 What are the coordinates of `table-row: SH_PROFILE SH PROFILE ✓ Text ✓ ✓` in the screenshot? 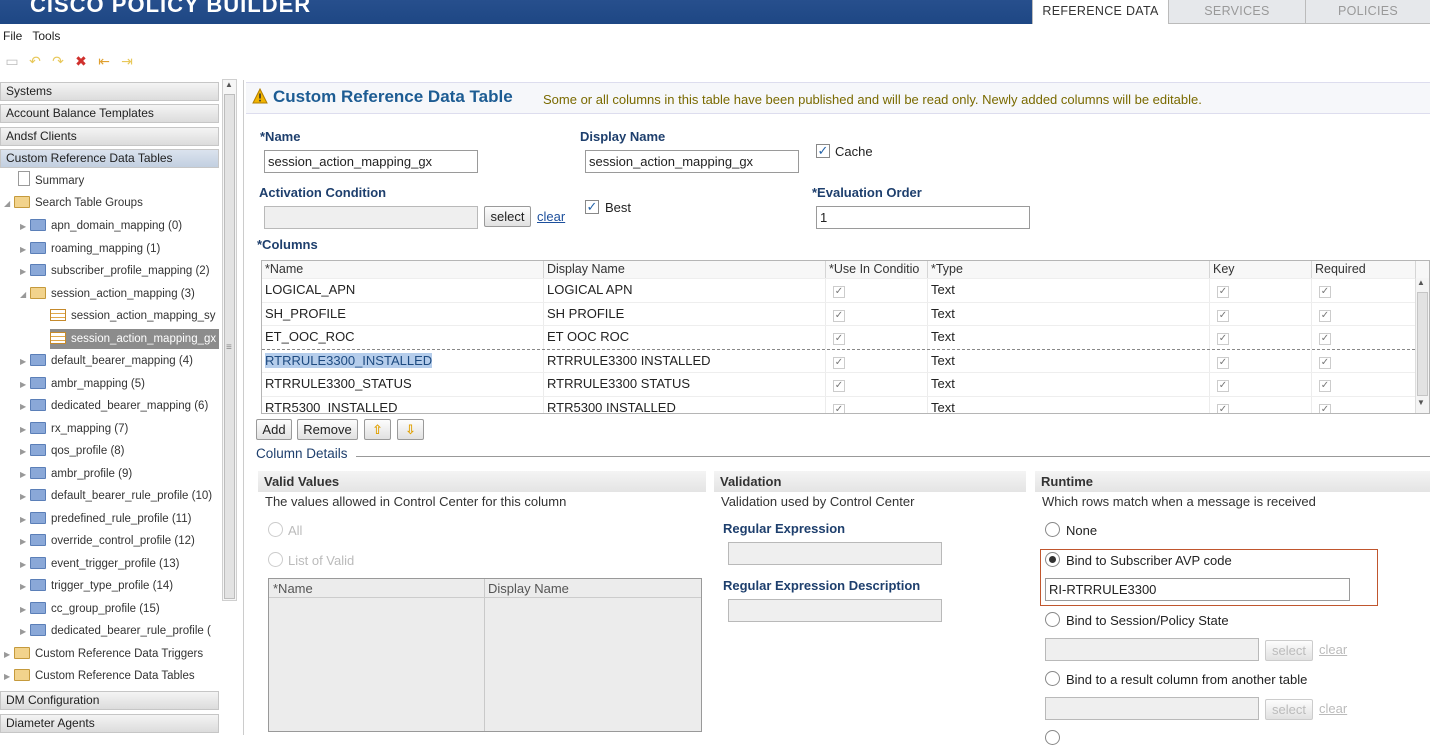 It's located at (839, 313).